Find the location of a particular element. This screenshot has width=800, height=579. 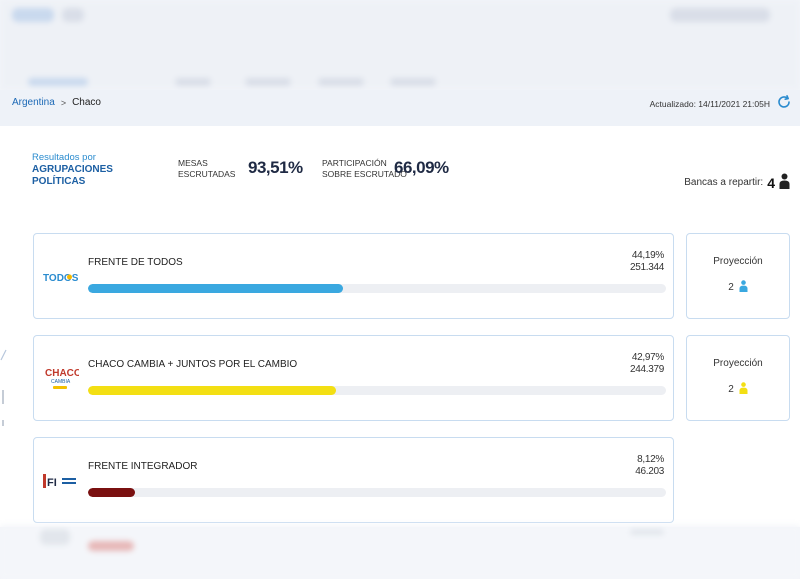

bancas-value: 4 is located at coordinates (771, 182).